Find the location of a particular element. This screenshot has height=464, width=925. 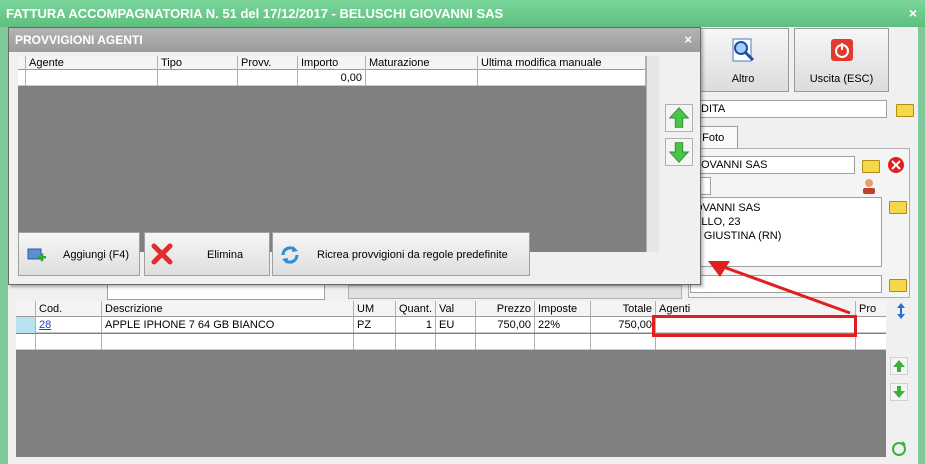

arrow-up-icon is located at coordinates (679, 117).